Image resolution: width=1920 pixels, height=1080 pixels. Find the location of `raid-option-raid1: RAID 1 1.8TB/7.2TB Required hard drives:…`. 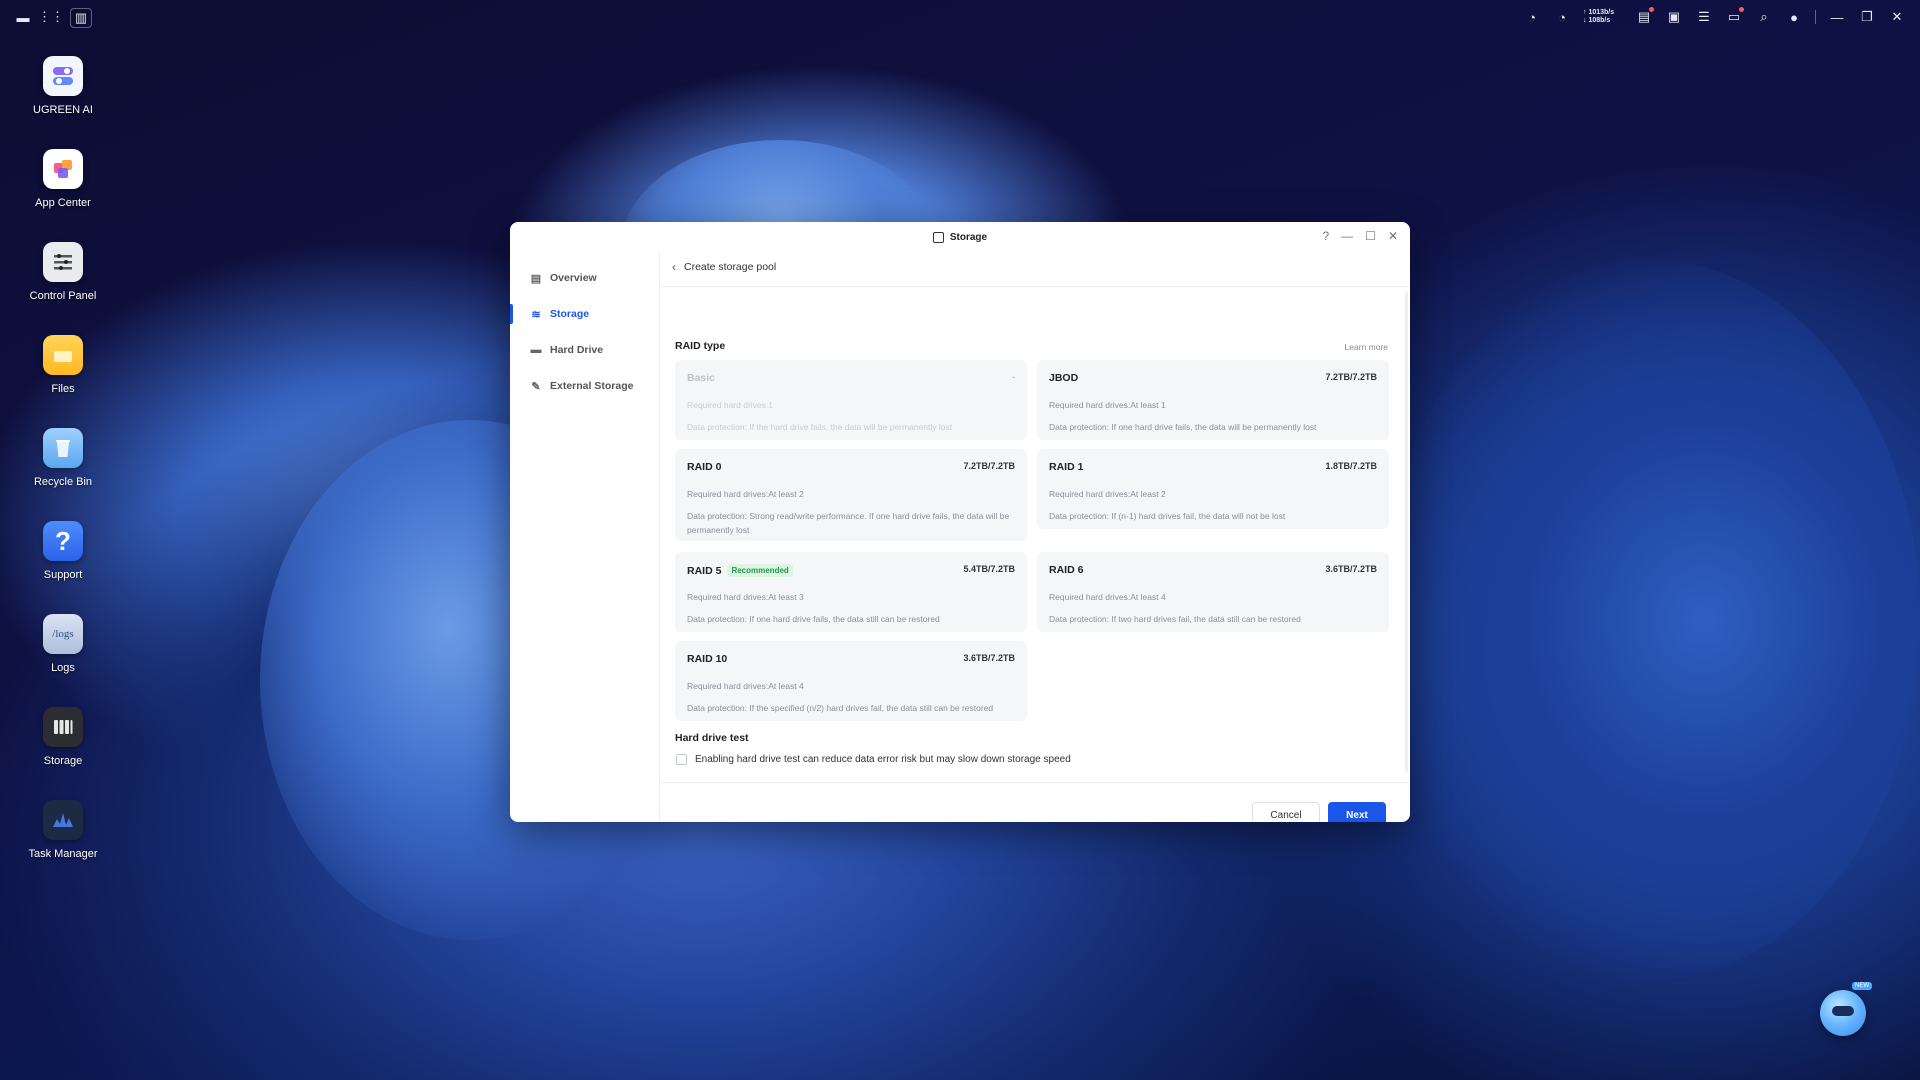

raid-option-raid1: RAID 1 1.8TB/7.2TB Required hard drives:… is located at coordinates (1213, 489).